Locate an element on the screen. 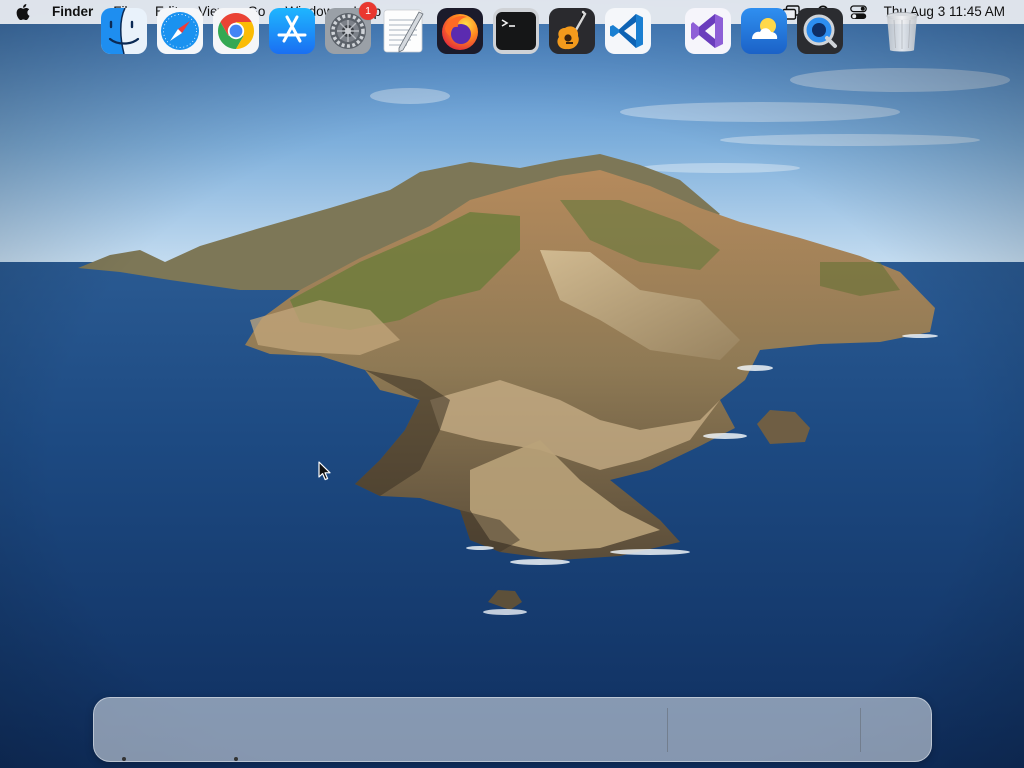 The height and width of the screenshot is (768, 1024). vscode-icon is located at coordinates (628, 31).